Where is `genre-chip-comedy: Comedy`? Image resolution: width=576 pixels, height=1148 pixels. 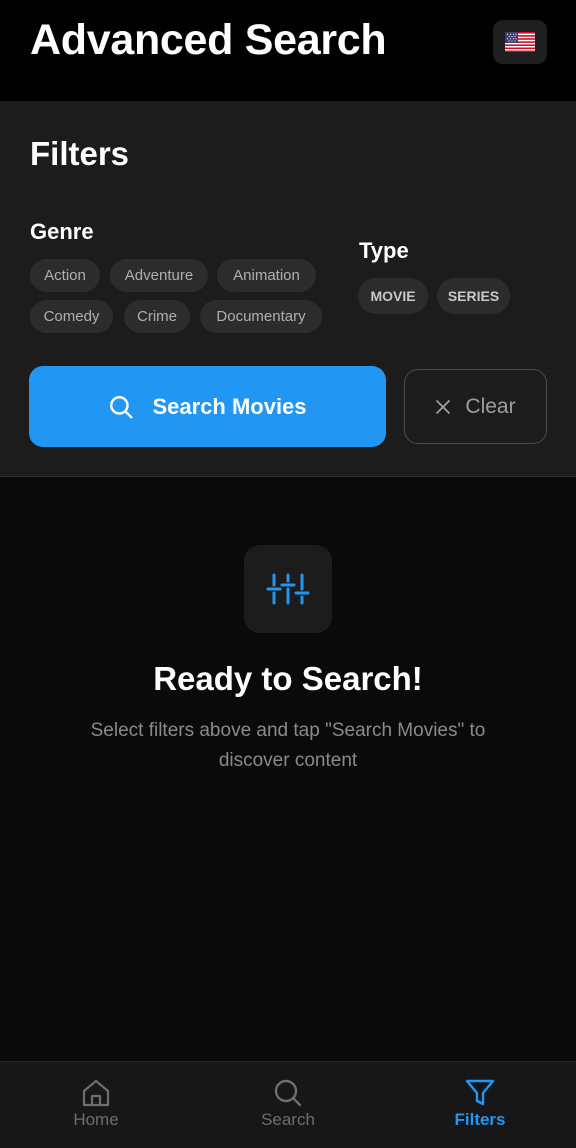 genre-chip-comedy: Comedy is located at coordinates (71, 316).